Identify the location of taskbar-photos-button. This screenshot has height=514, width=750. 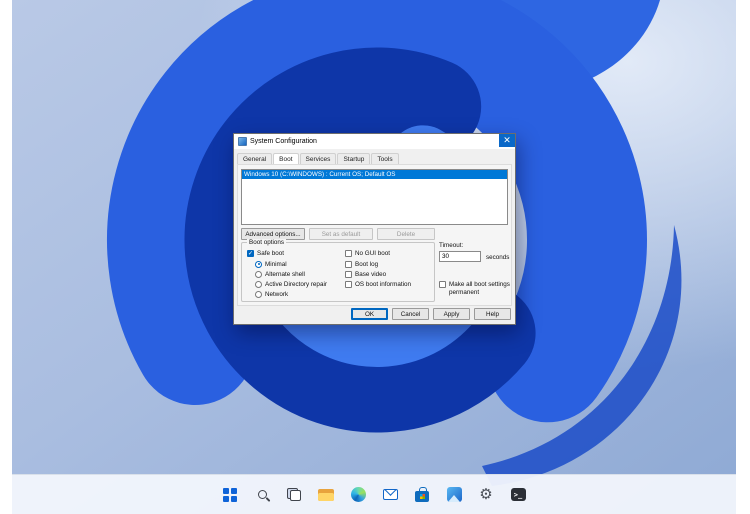
(454, 495).